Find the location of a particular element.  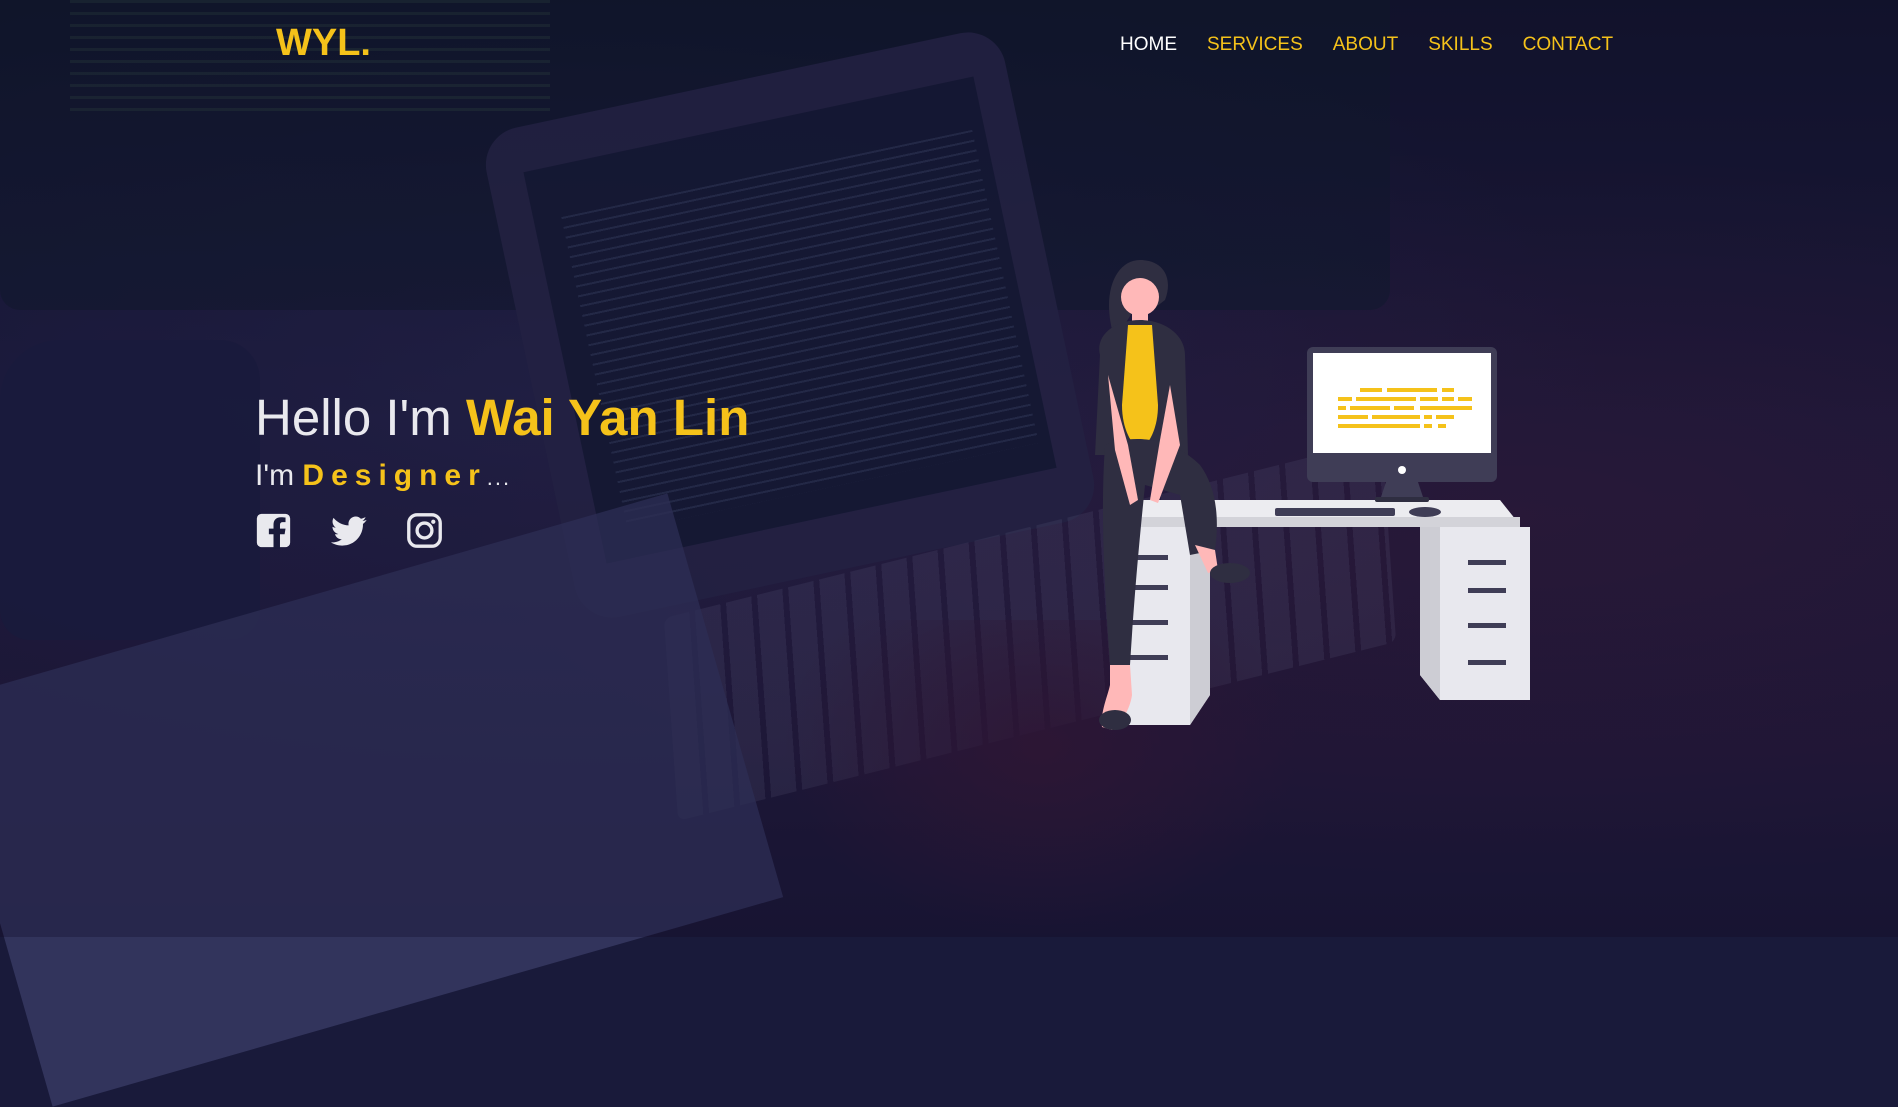

twitter-icon is located at coordinates (348, 531).